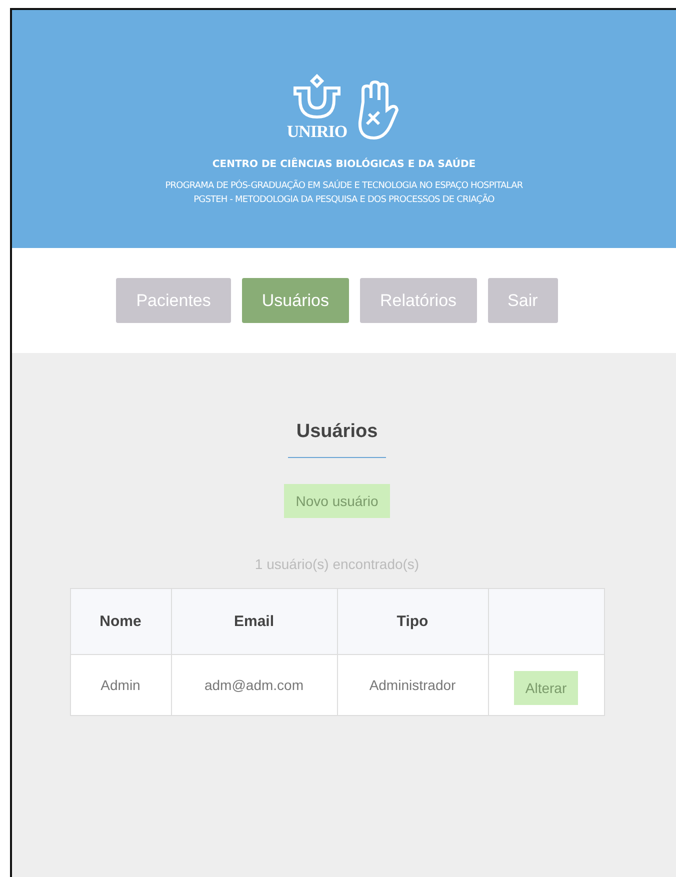 The width and height of the screenshot is (676, 877). What do you see at coordinates (120, 685) in the screenshot?
I see `table-cell: Admin` at bounding box center [120, 685].